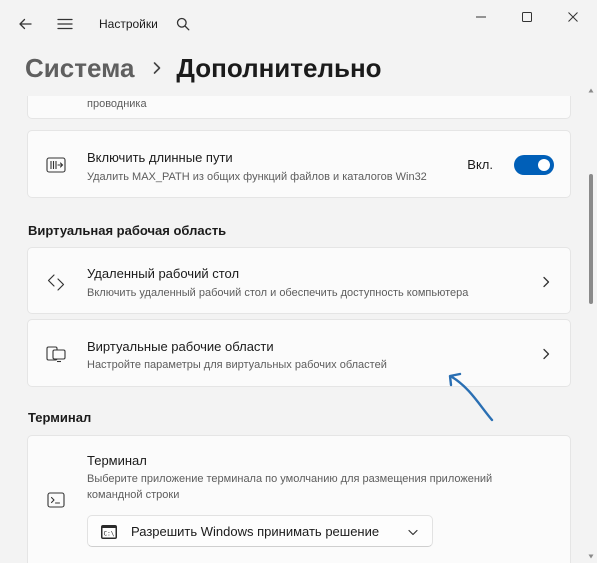  Describe the element at coordinates (591, 558) in the screenshot. I see `scroll-down-arrow-icon` at that location.